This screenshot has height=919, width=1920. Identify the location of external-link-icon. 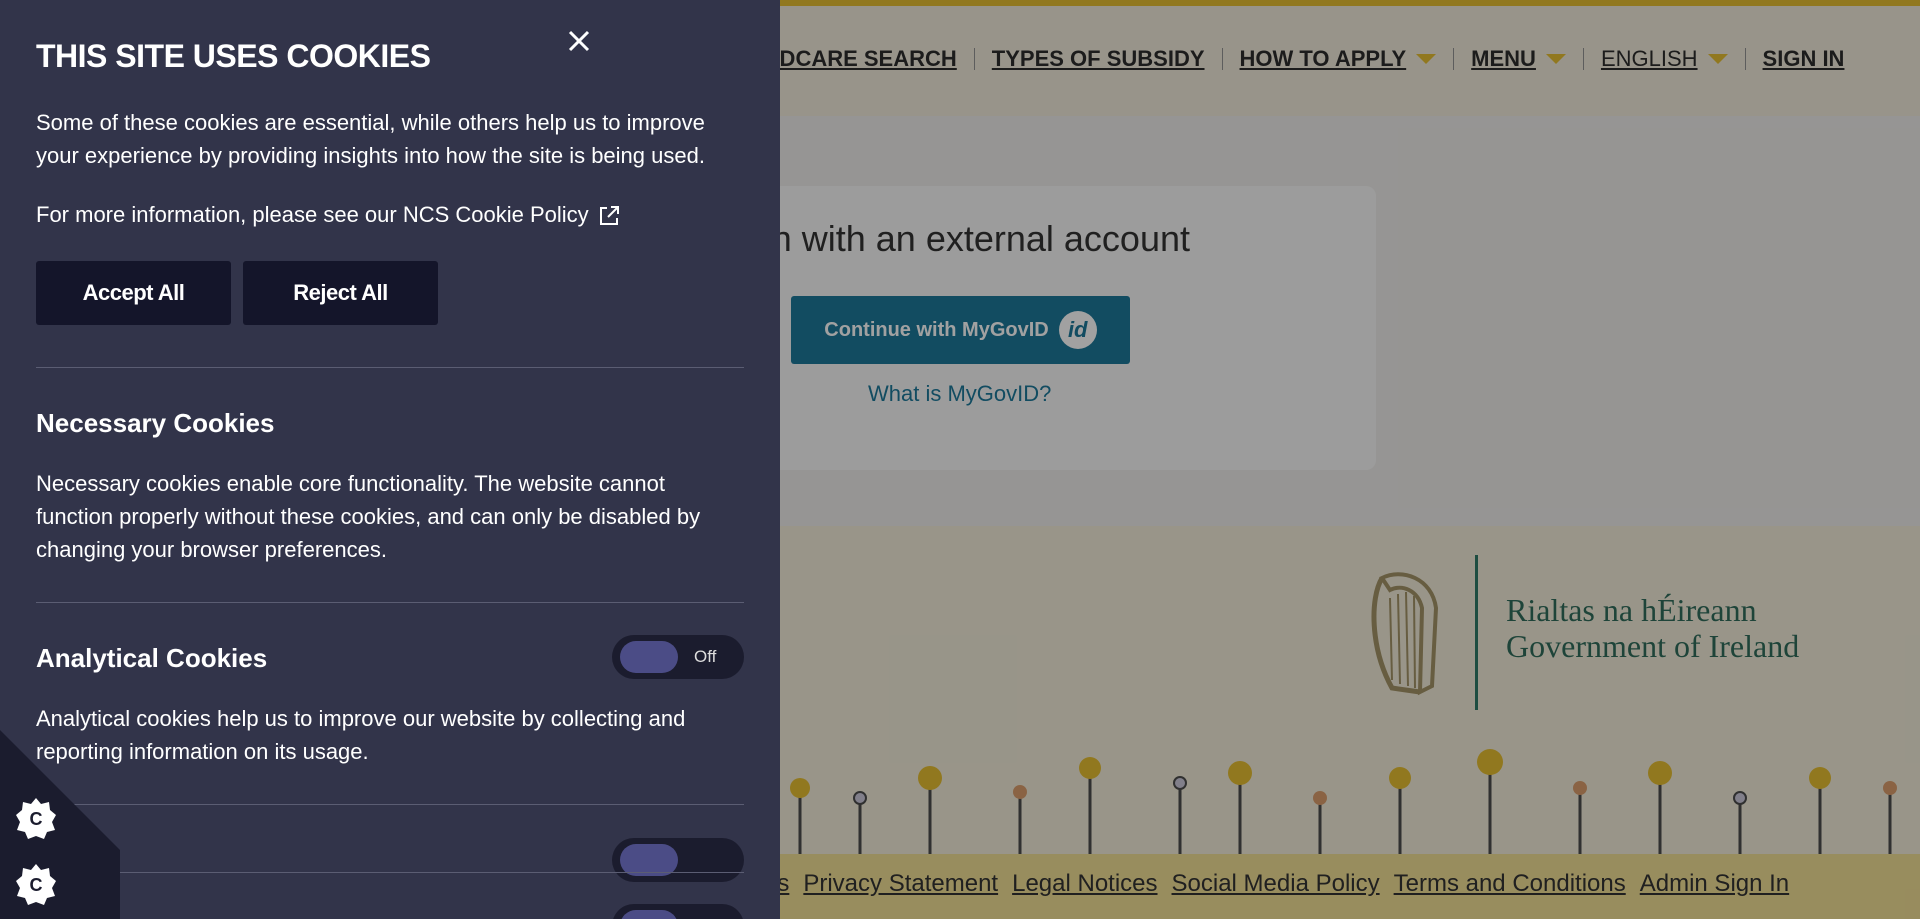
(609, 216).